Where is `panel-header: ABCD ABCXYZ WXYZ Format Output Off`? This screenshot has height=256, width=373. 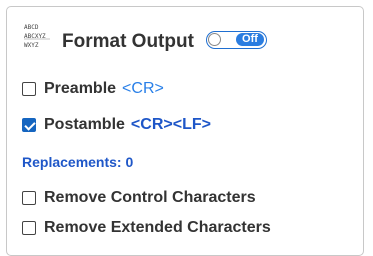 panel-header: ABCD ABCXYZ WXYZ Format Output Off is located at coordinates (143, 38).